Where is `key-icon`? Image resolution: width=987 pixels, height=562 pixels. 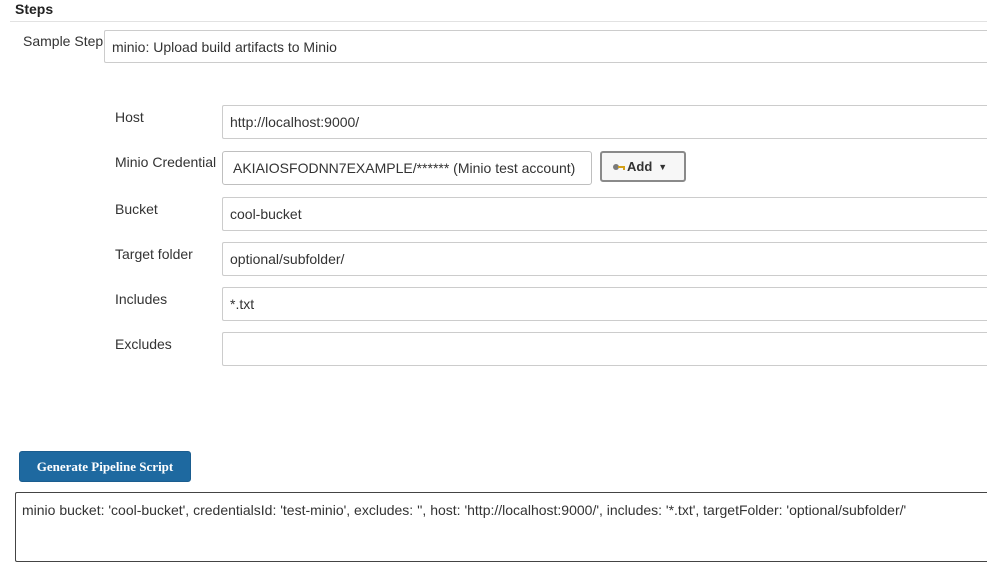 key-icon is located at coordinates (619, 166).